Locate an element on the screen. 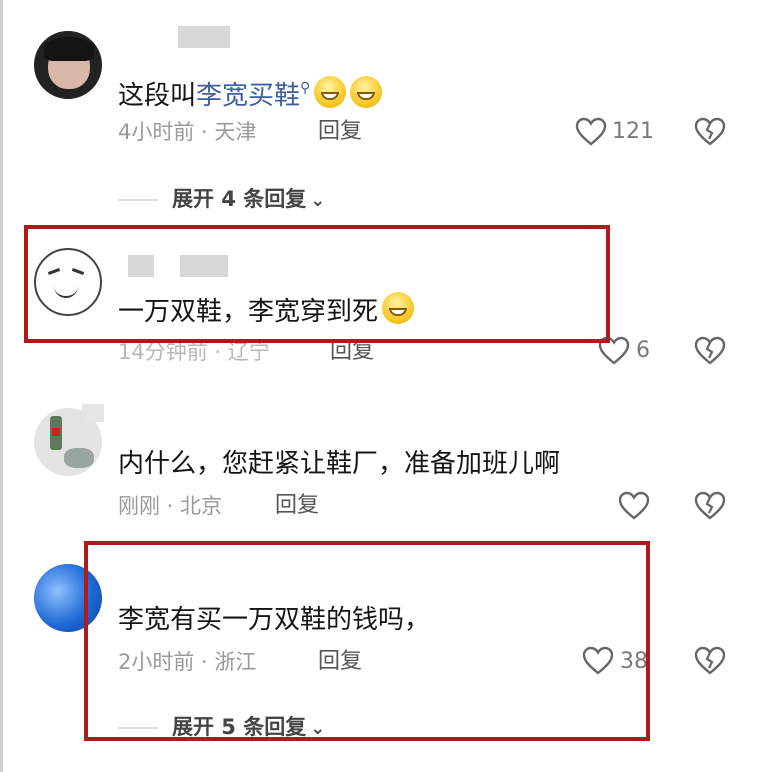 Image resolution: width=758 pixels, height=772 pixels. search-icon: ⚲ is located at coordinates (305, 88).